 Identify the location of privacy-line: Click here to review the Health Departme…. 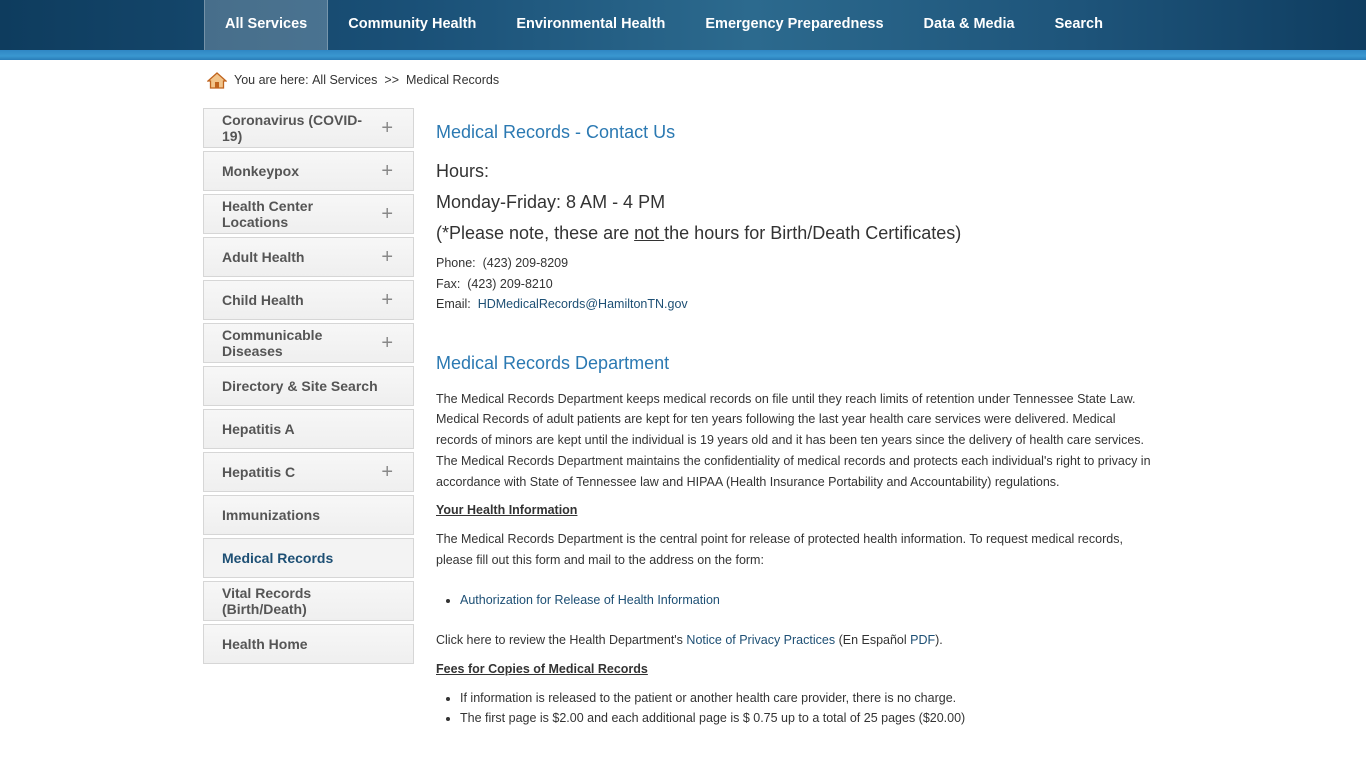
(796, 640).